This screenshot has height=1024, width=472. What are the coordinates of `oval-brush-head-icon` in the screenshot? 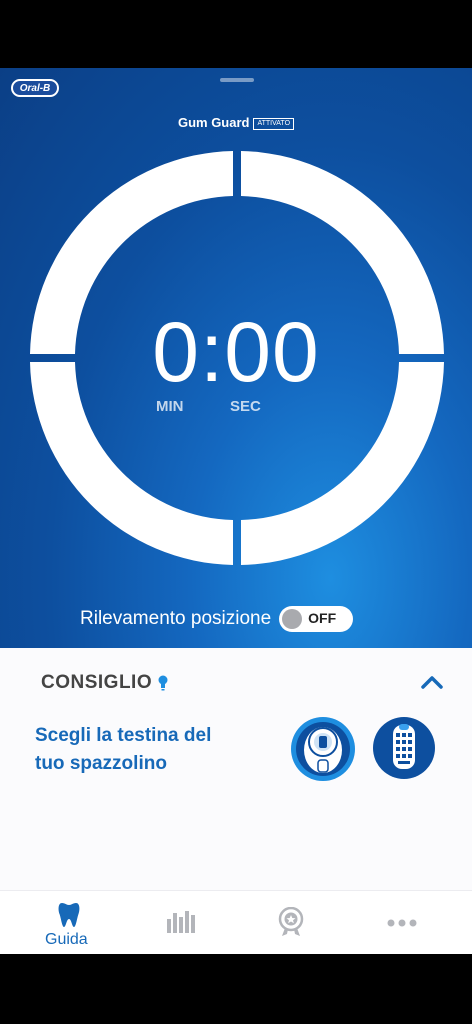 It's located at (404, 748).